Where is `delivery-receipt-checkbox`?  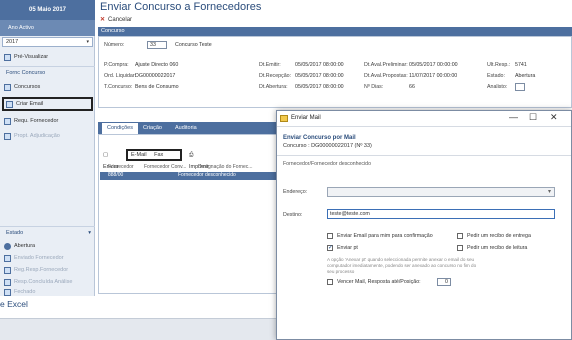
delivery-receipt-checkbox is located at coordinates (460, 236).